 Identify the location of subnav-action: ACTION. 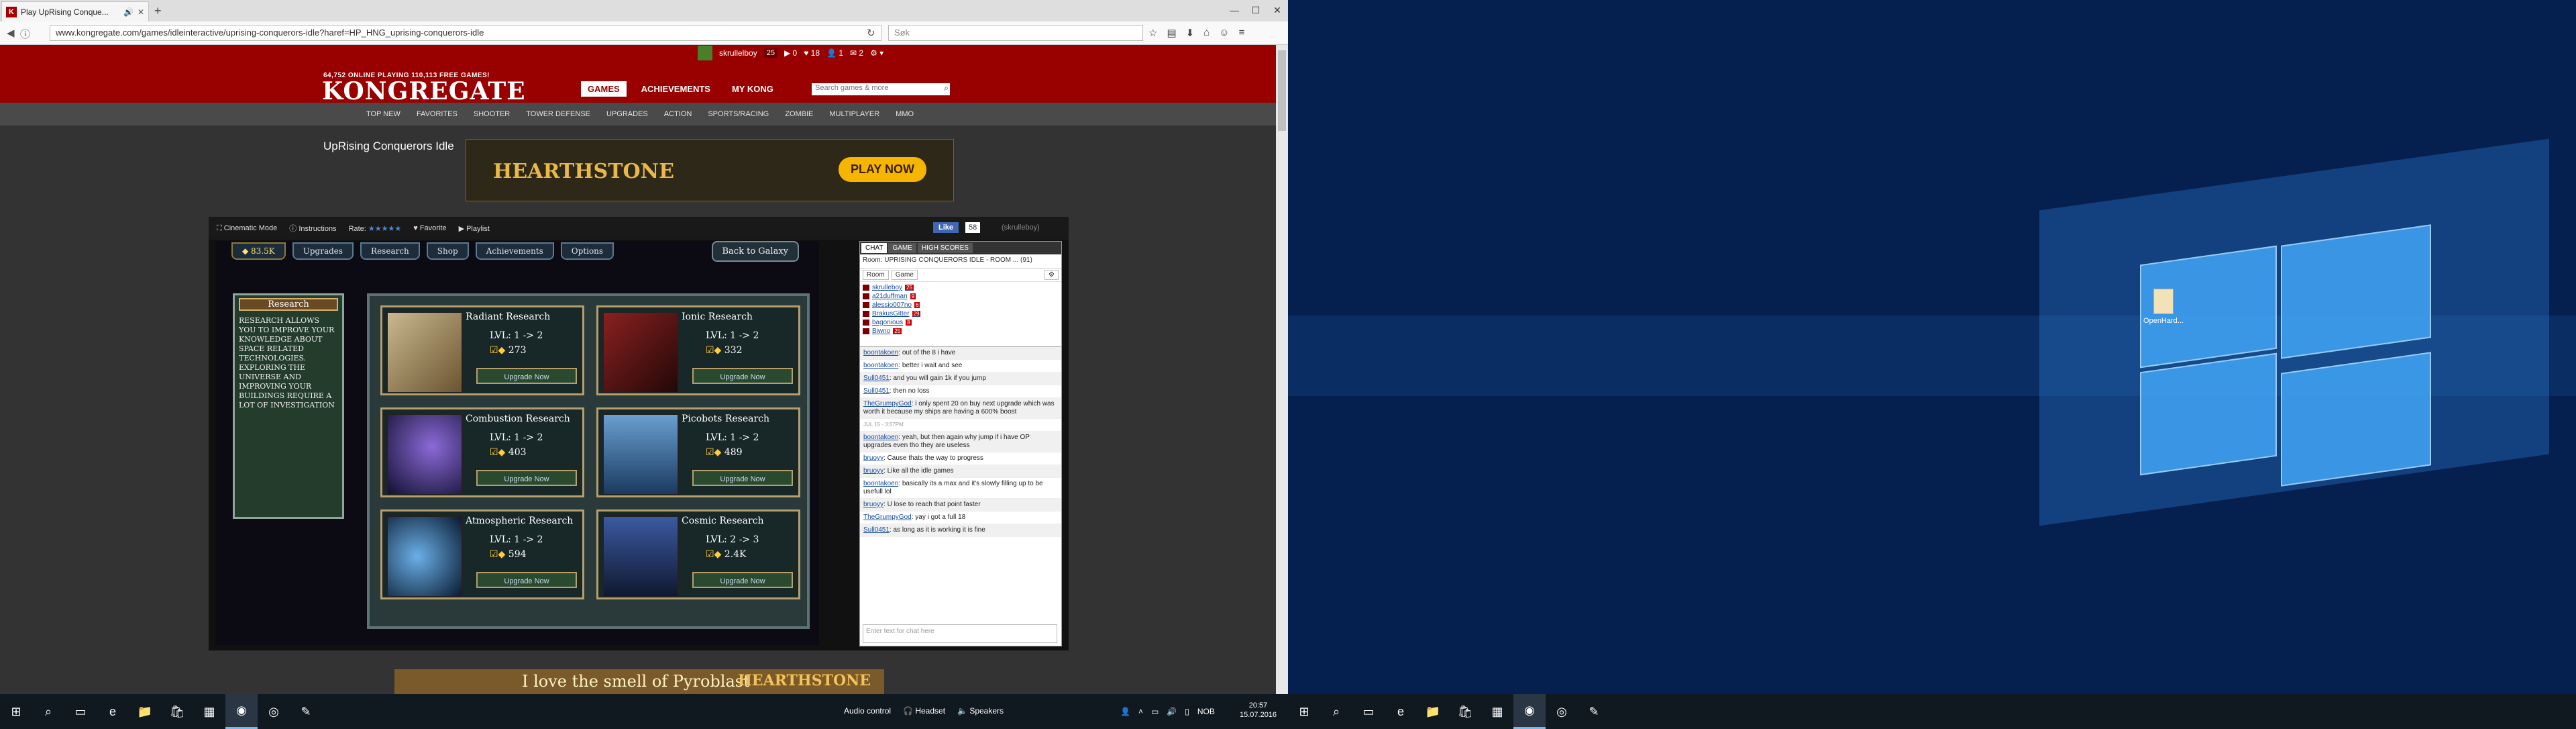
(678, 114).